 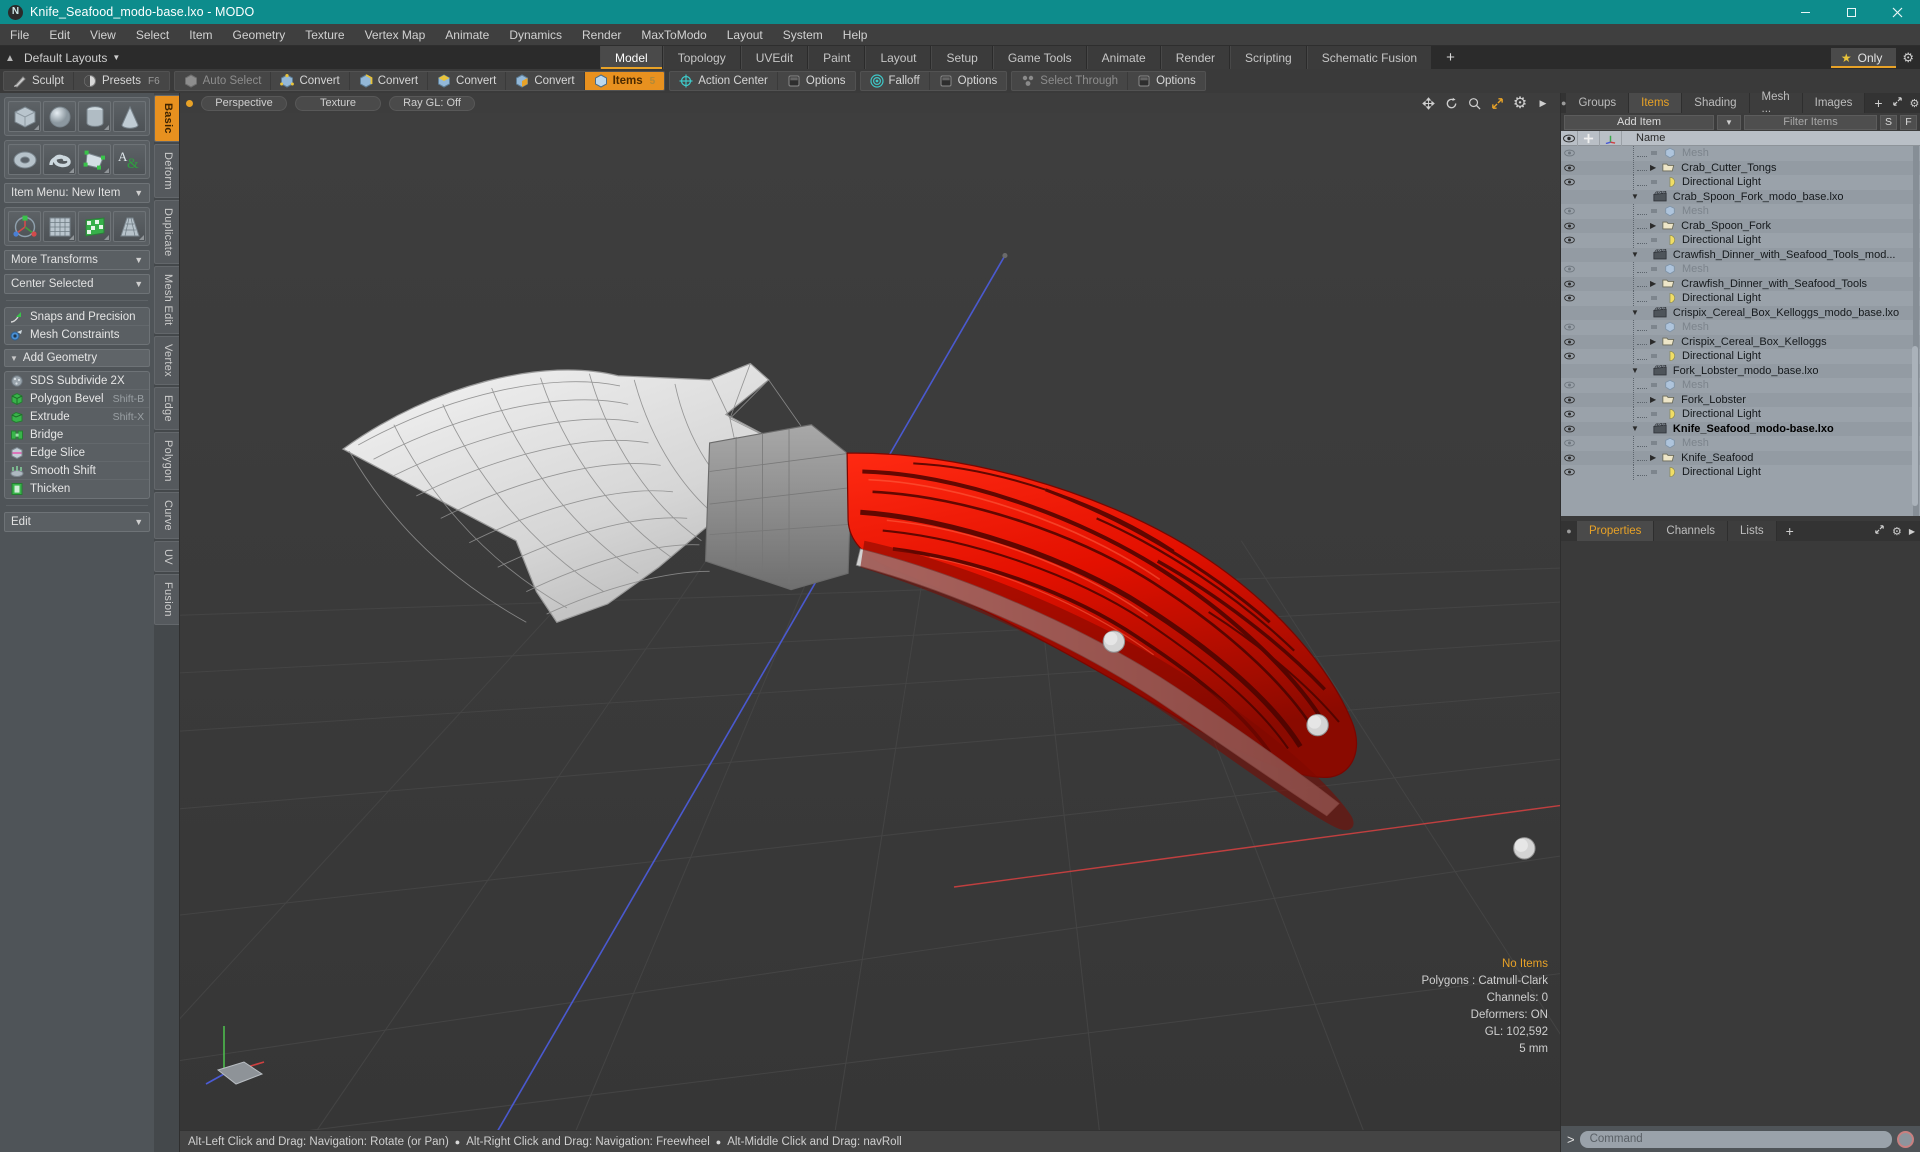 I want to click on taper-mesh-tool-button, so click(x=130, y=226).